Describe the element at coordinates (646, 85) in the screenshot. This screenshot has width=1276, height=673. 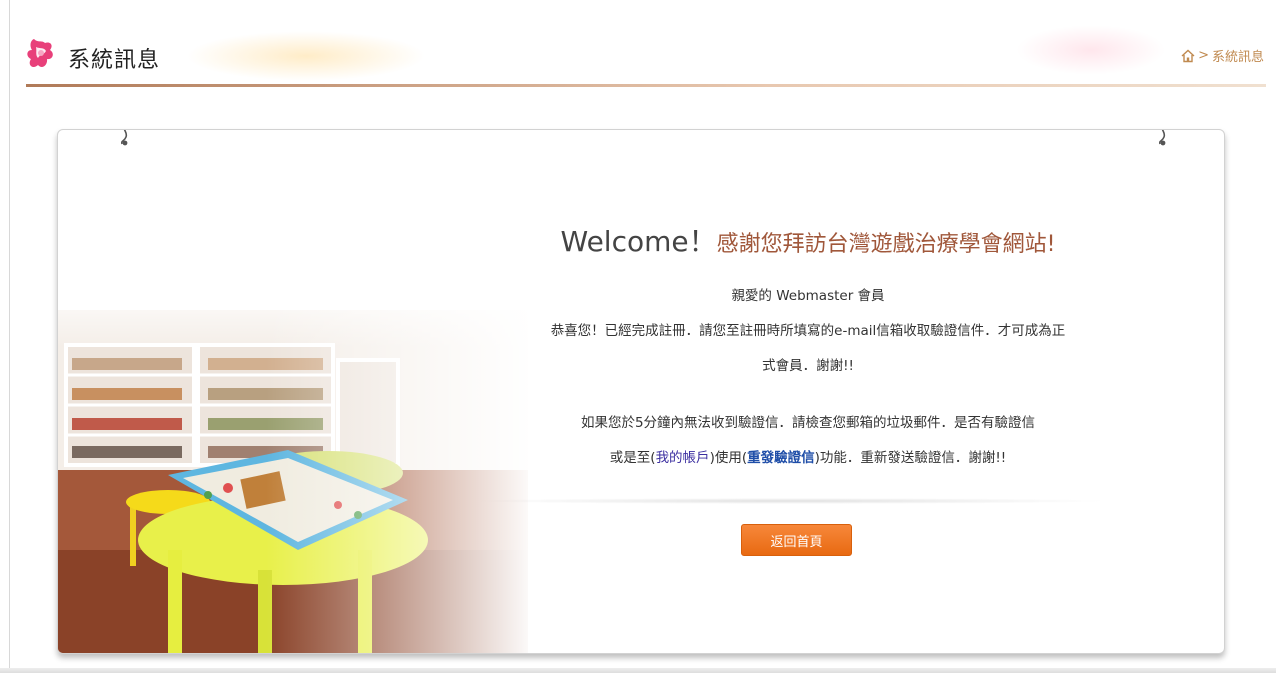
I see `header-divider` at that location.